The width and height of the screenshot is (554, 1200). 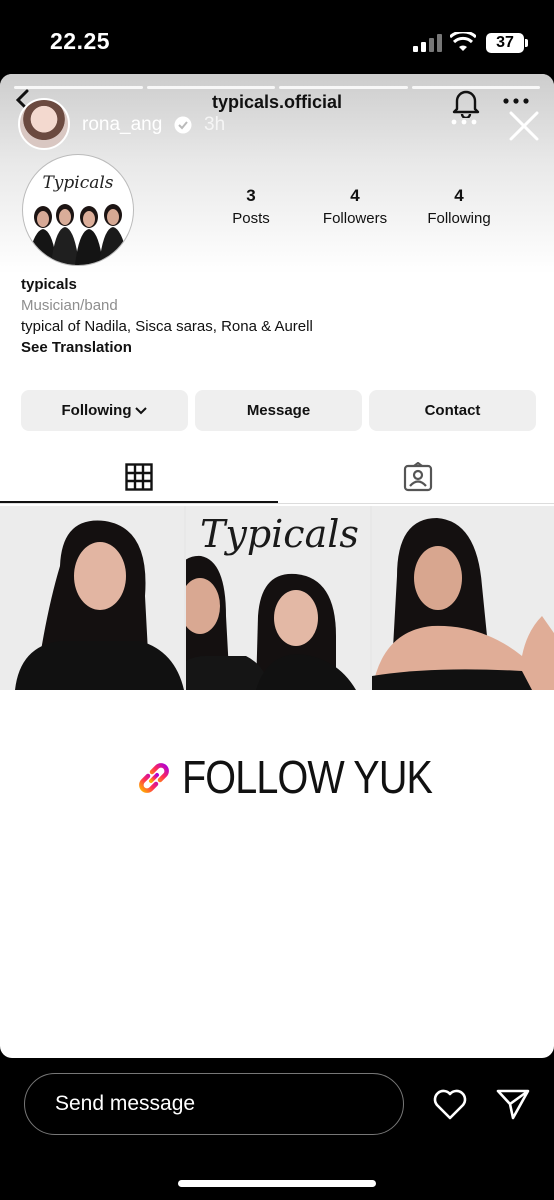 I want to click on stat-following: 4 Following, so click(x=459, y=206).